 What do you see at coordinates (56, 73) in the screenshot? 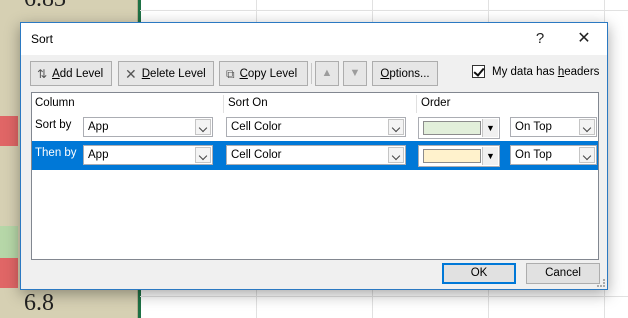
I see `add-level-accel: A` at bounding box center [56, 73].